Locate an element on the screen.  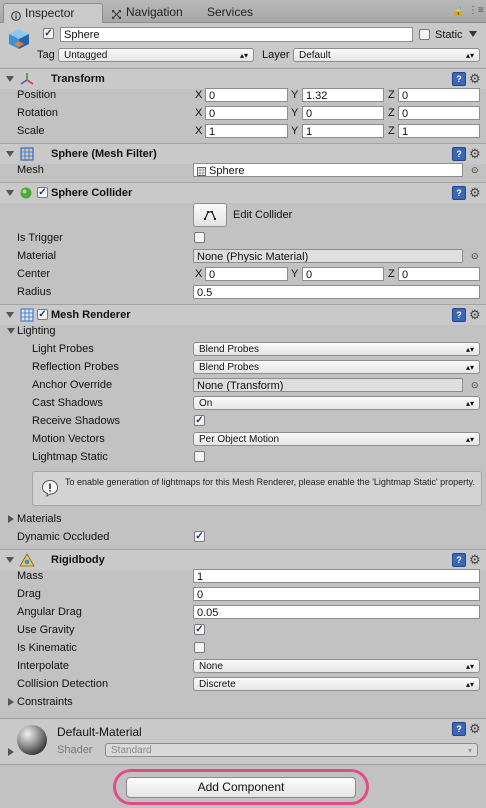
collision-detection-dropdown: Discrete ▴▾ is located at coordinates (336, 684).